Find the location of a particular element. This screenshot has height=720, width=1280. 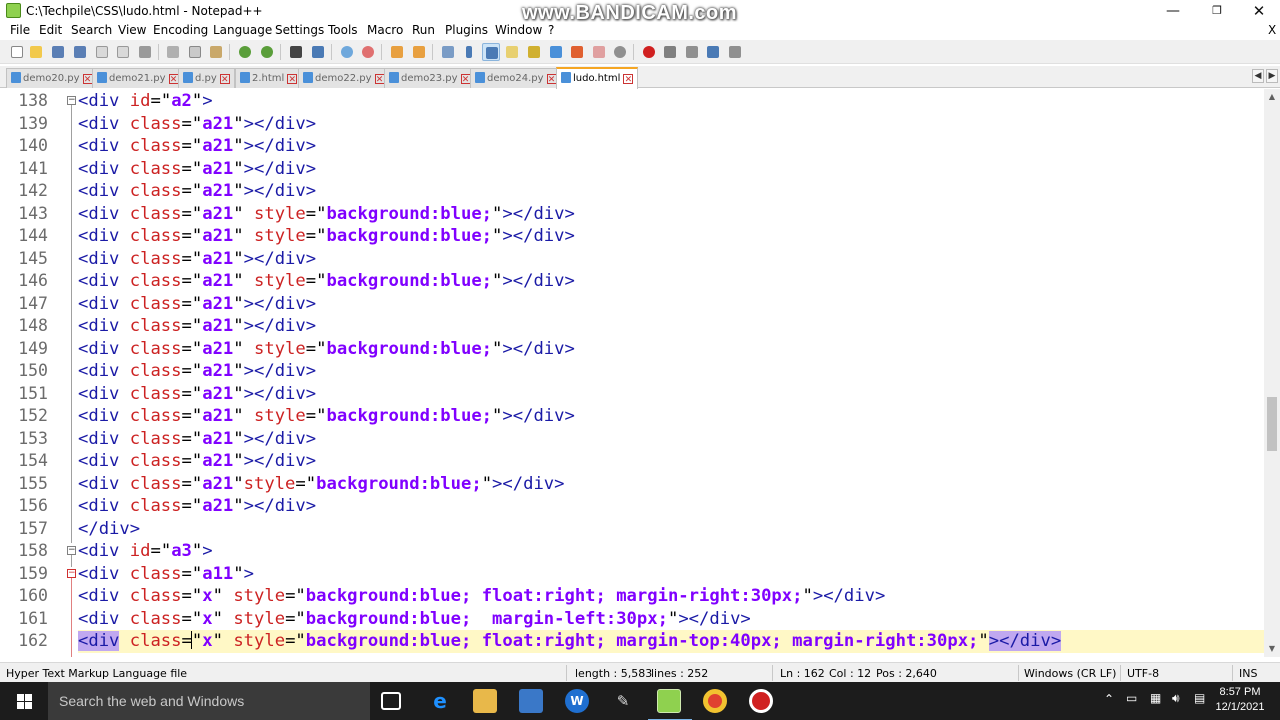

menu-help: ? is located at coordinates (551, 30).